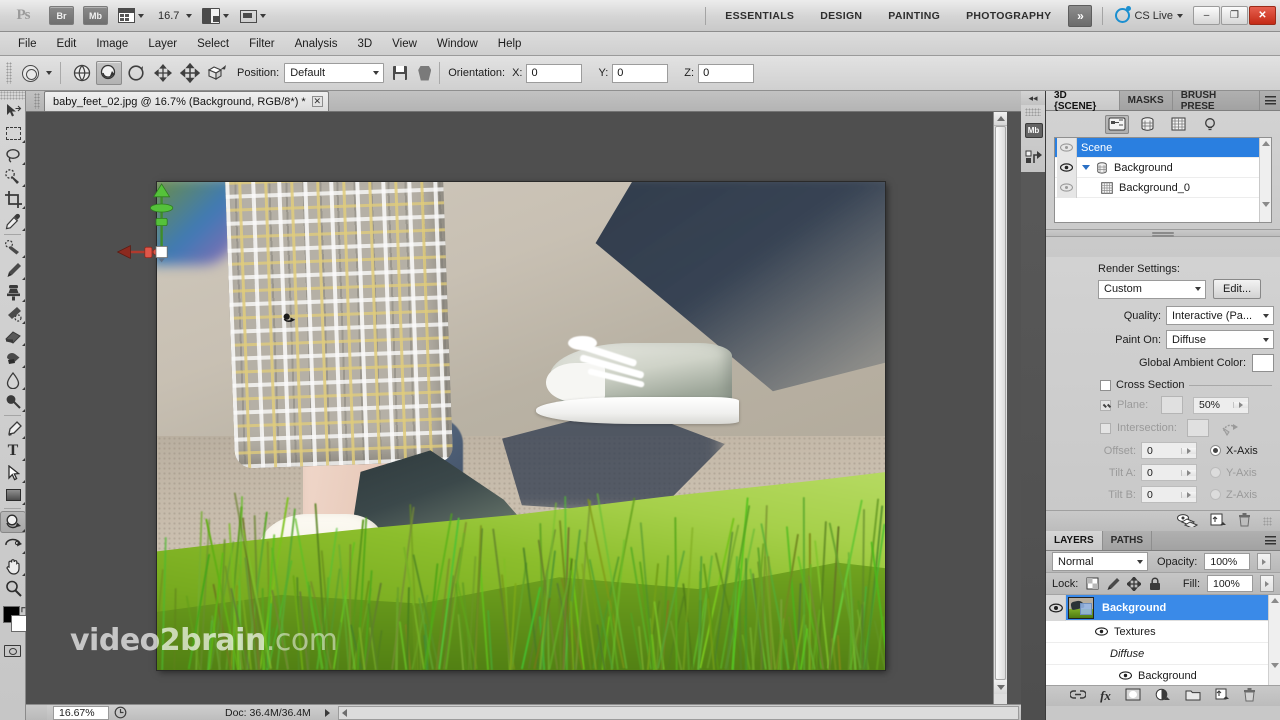  What do you see at coordinates (131, 16) in the screenshot?
I see `view-extras-button` at bounding box center [131, 16].